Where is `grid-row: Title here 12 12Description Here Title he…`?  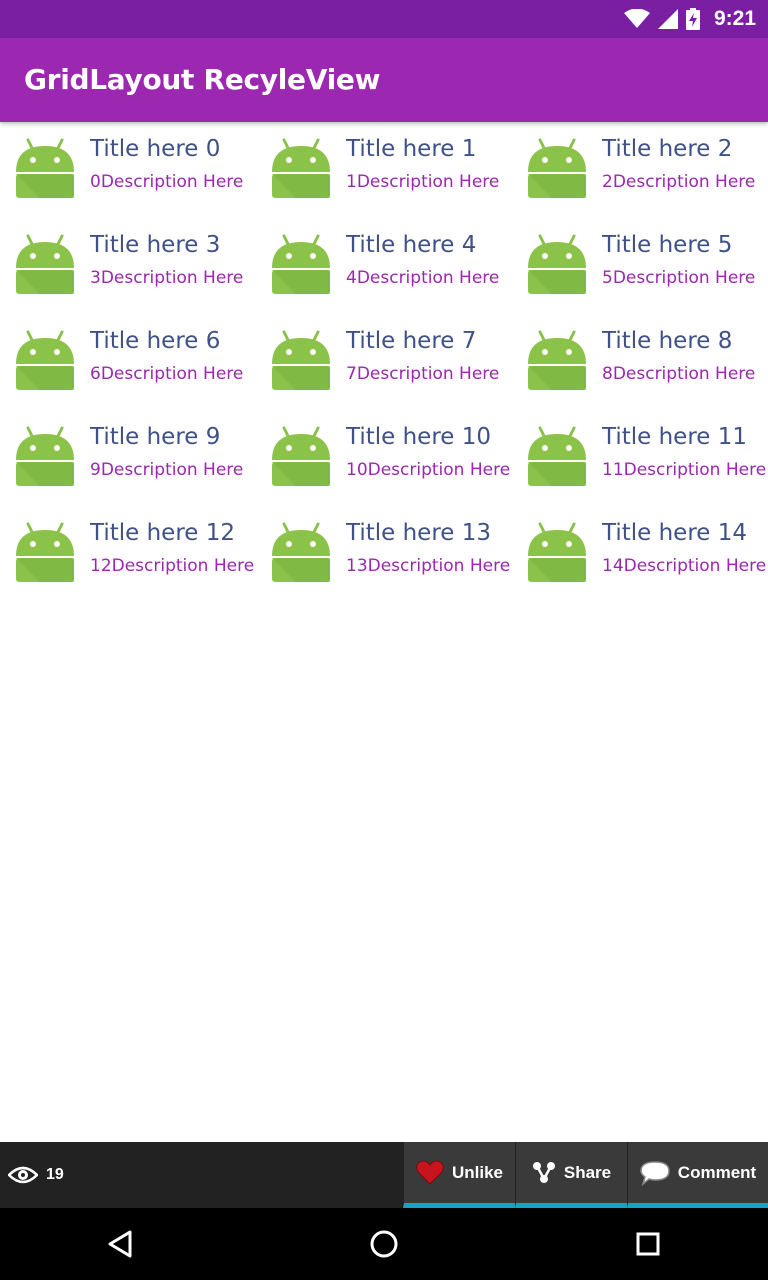 grid-row: Title here 12 12Description Here Title he… is located at coordinates (384, 554).